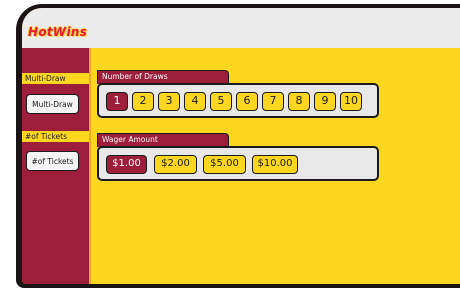 The width and height of the screenshot is (460, 289). I want to click on draw-option-2: 2, so click(143, 101).